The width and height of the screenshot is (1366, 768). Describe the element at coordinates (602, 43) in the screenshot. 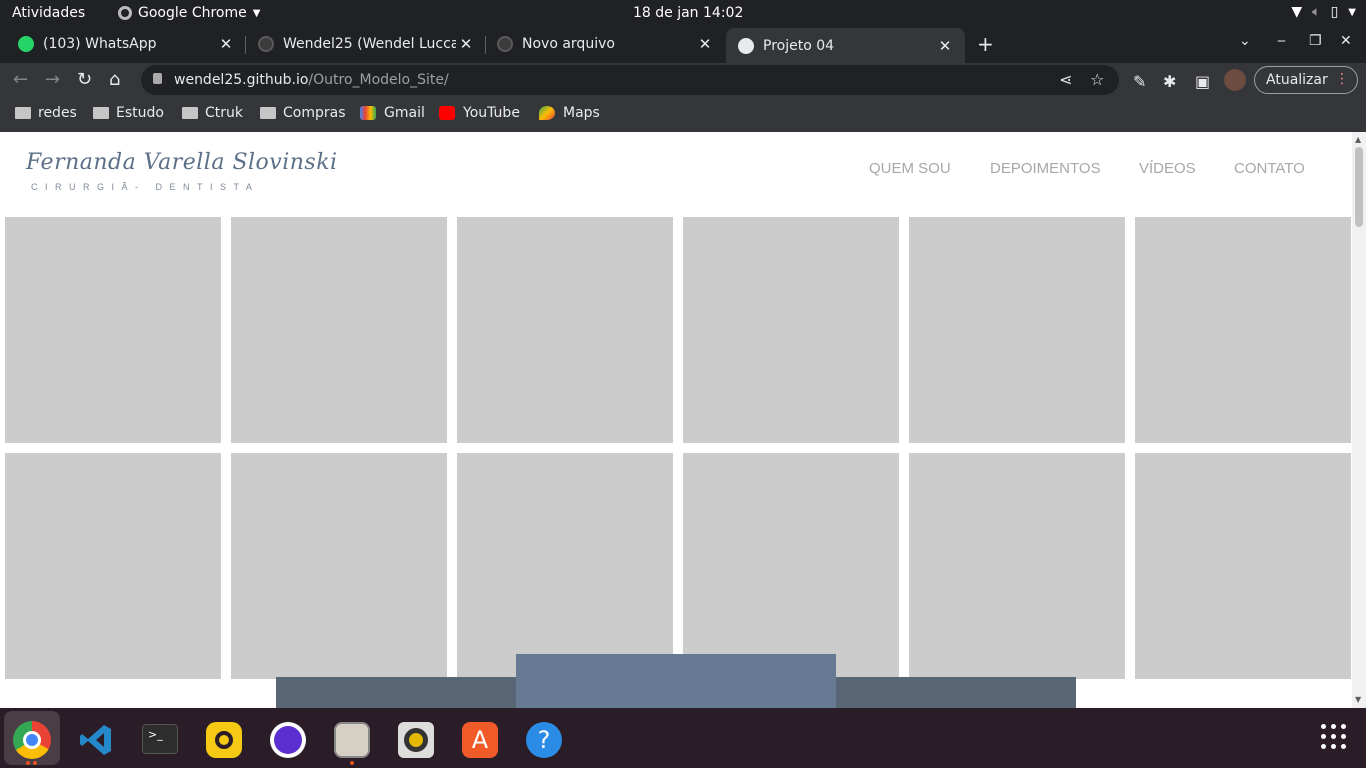

I see `tab-novo-arquivo: Novo arquivo ✕` at that location.